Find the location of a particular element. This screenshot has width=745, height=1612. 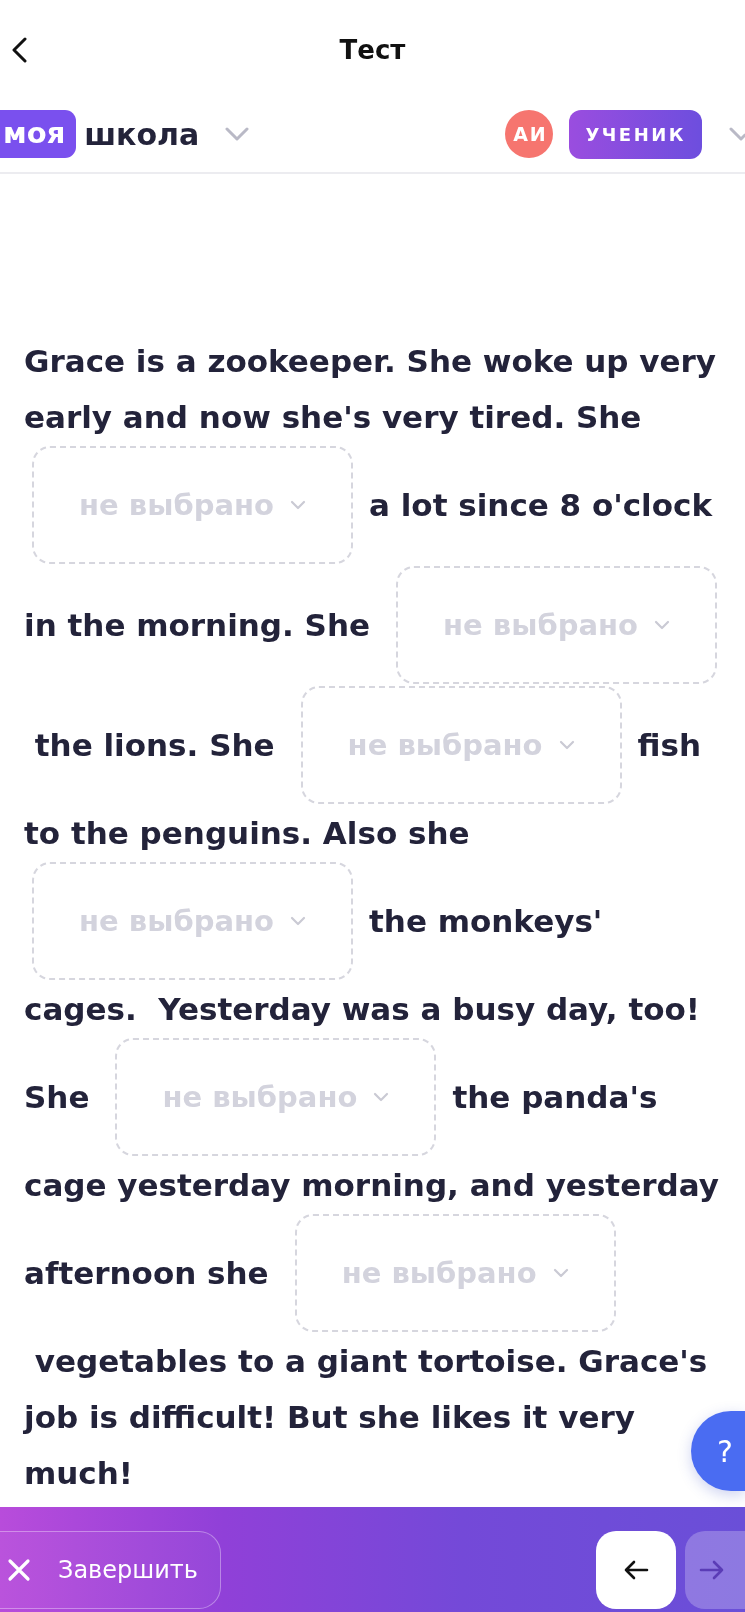

back-button is located at coordinates (636, 1570).